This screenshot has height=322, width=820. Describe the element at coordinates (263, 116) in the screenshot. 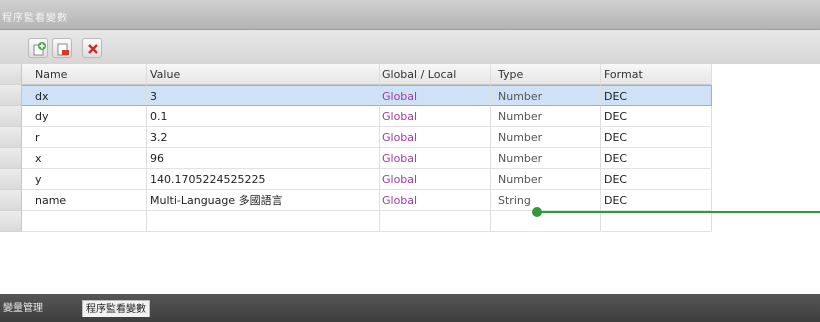

I see `cell-value: 0.1` at that location.